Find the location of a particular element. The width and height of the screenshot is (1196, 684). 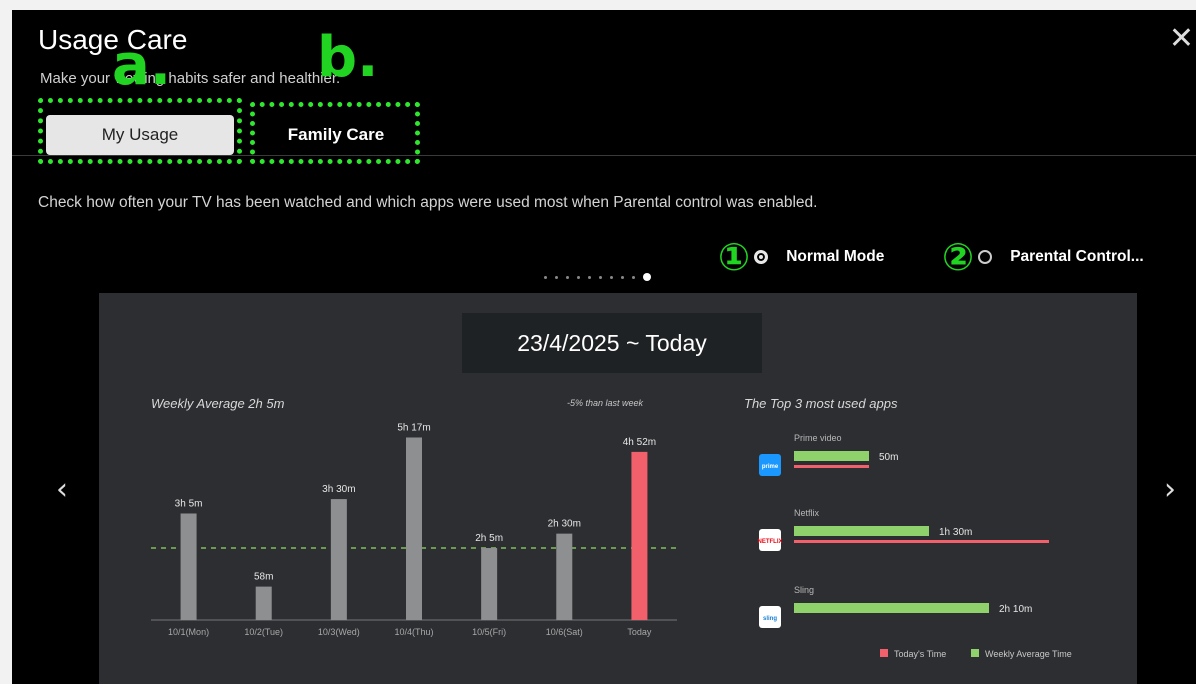

x-tick-label: 10/1(Mon) is located at coordinates (188, 632).